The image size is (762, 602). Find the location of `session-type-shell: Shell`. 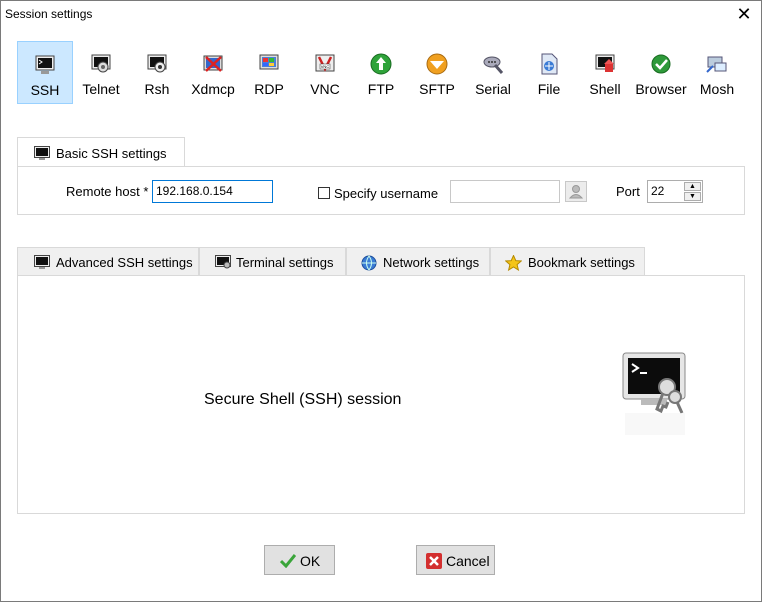

session-type-shell: Shell is located at coordinates (605, 72).